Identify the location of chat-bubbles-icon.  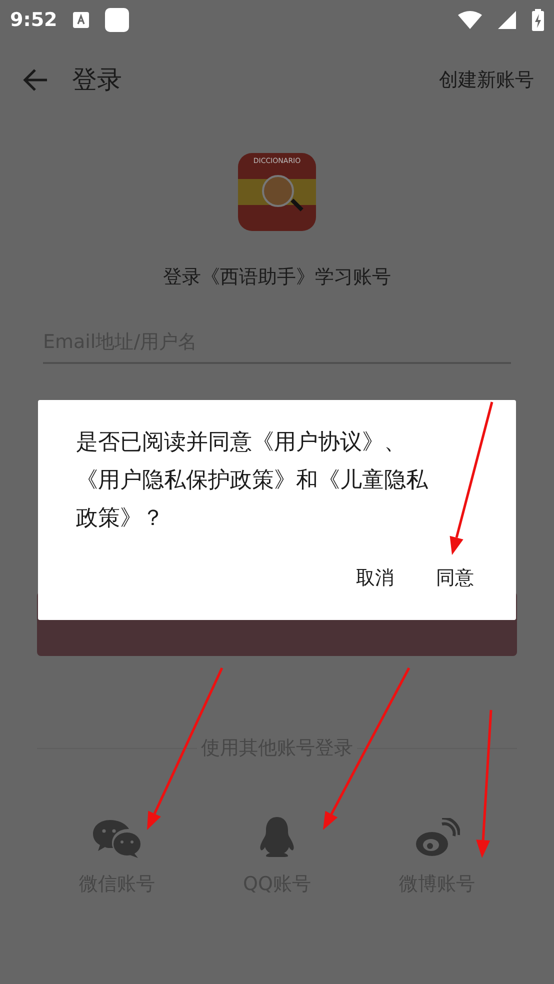
(117, 838).